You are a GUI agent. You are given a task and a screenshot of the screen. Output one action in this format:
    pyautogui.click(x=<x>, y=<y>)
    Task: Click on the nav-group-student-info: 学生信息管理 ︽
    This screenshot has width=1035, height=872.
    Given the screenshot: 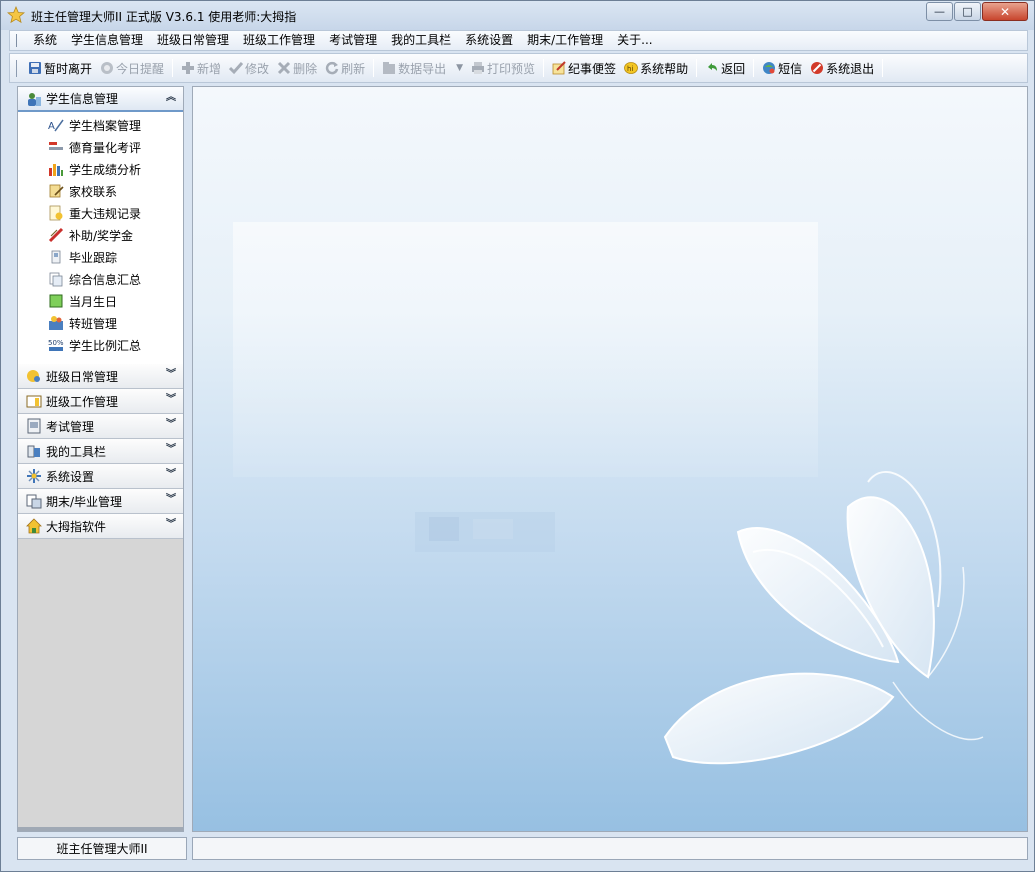 What is the action you would take?
    pyautogui.click(x=100, y=99)
    